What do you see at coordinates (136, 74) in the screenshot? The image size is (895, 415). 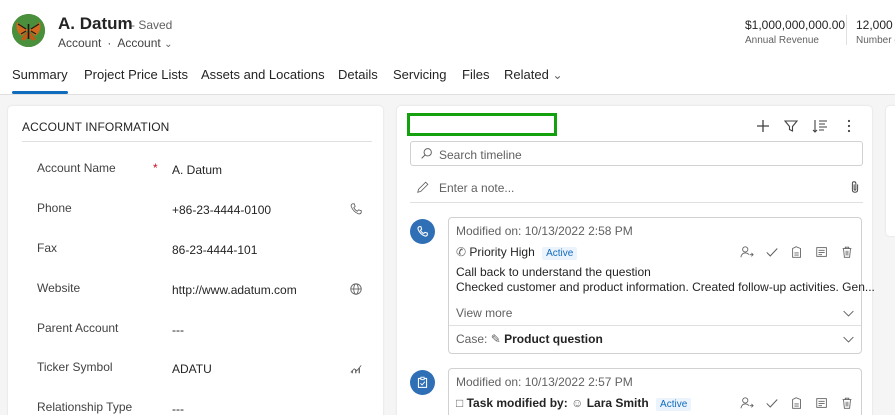 I see `tab-project-price-lists: Project Price Lists` at bounding box center [136, 74].